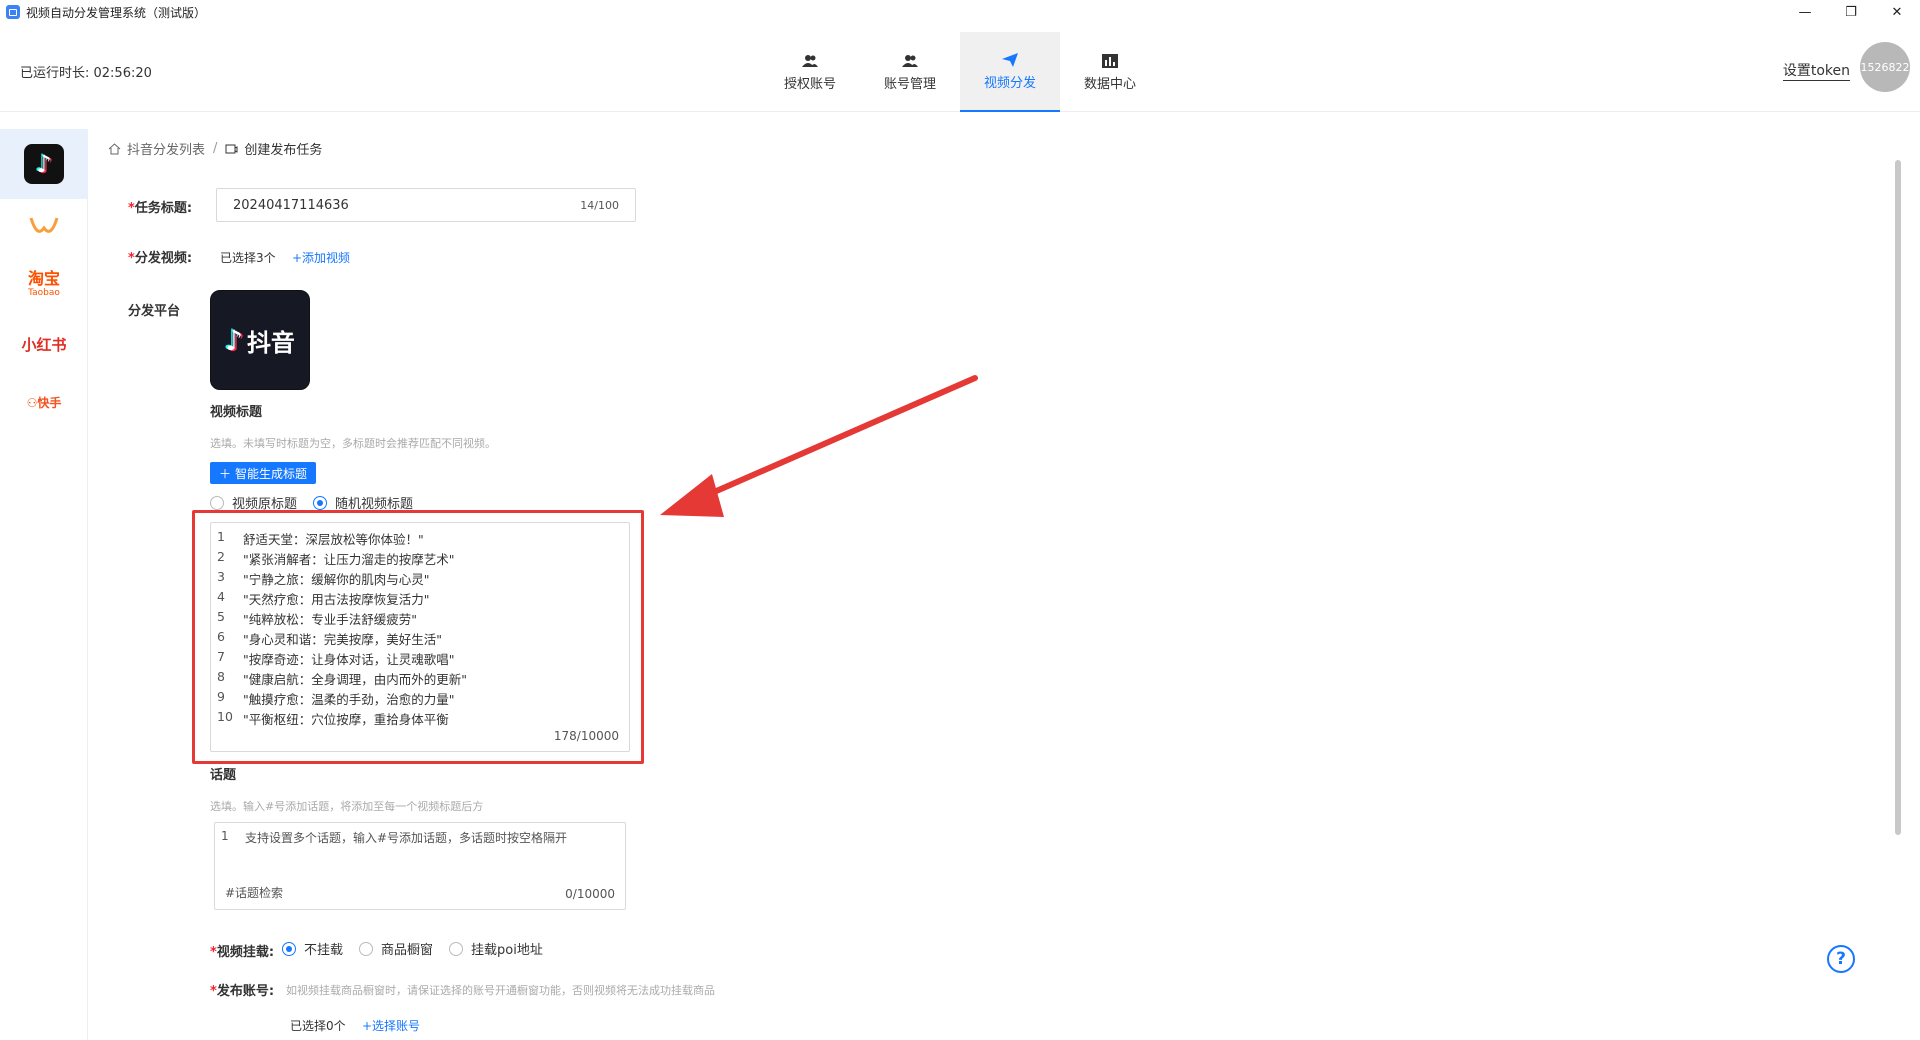 The height and width of the screenshot is (1040, 1920). I want to click on radio-no-mount: 不挂载, so click(312, 948).